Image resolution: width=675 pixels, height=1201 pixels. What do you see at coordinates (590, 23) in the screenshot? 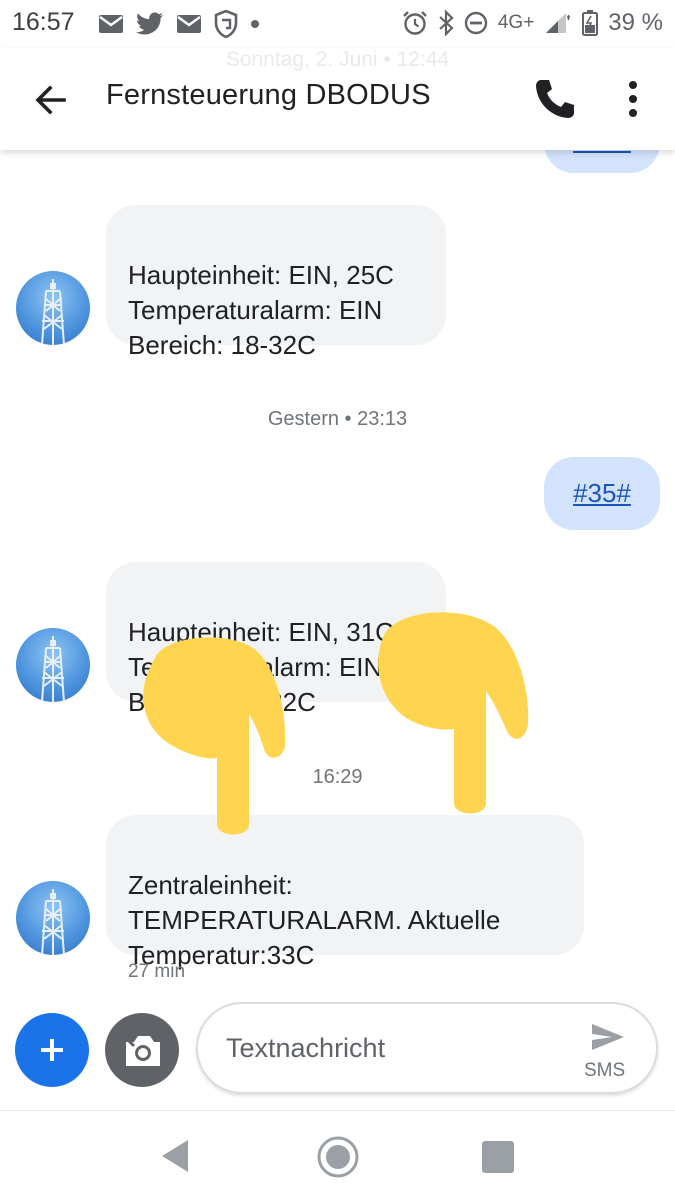
I see `battery-icon` at bounding box center [590, 23].